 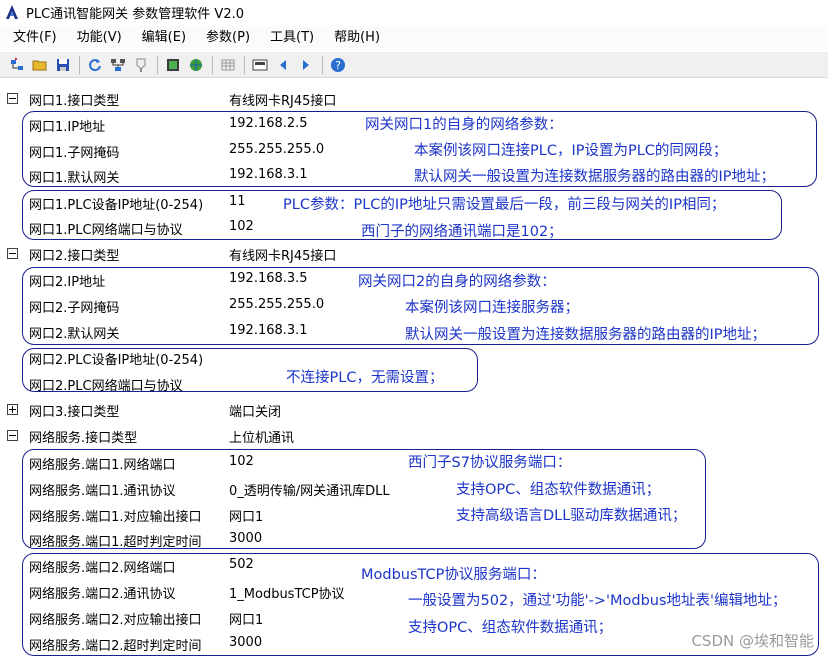 I want to click on annotation-note: 本案例该网口连接服务器；, so click(x=492, y=308).